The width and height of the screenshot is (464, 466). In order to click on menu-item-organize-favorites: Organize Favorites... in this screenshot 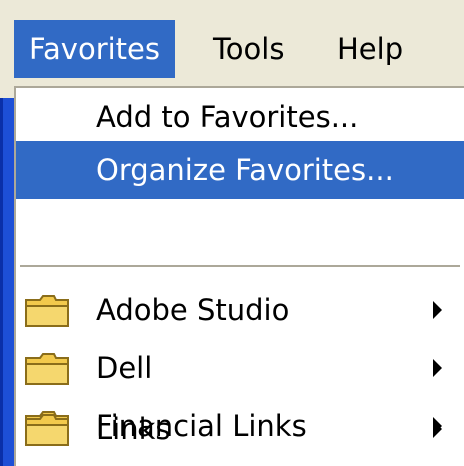, I will do `click(240, 170)`.